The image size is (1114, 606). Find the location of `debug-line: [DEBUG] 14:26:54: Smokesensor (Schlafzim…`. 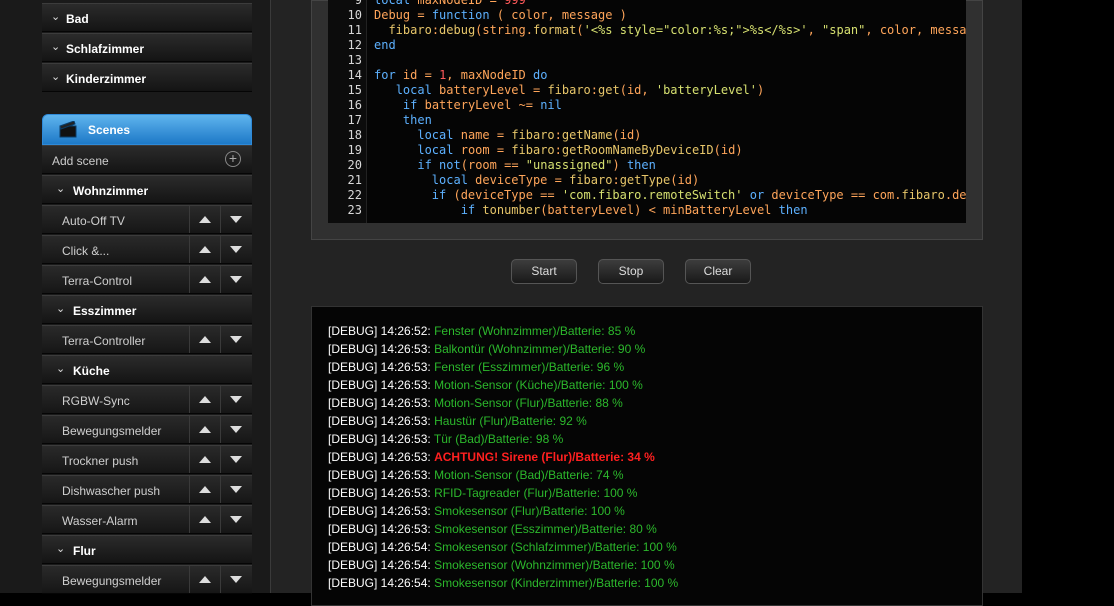

debug-line: [DEBUG] 14:26:54: Smokesensor (Schlafzim… is located at coordinates (502, 547).